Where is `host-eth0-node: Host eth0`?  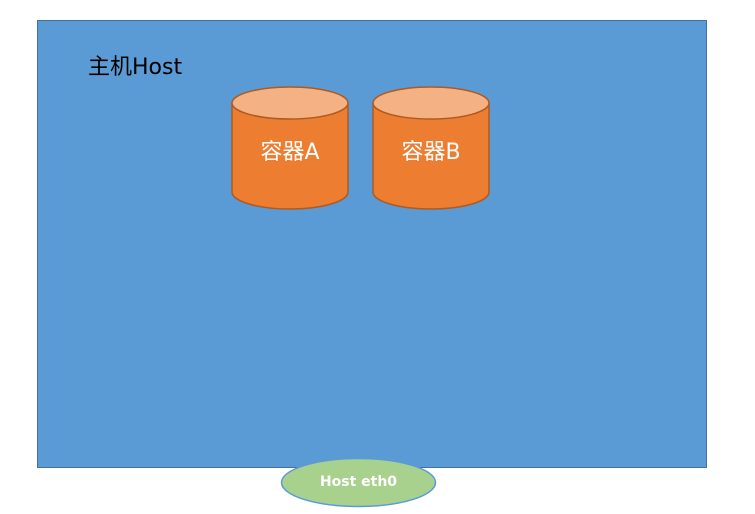 host-eth0-node: Host eth0 is located at coordinates (358, 482).